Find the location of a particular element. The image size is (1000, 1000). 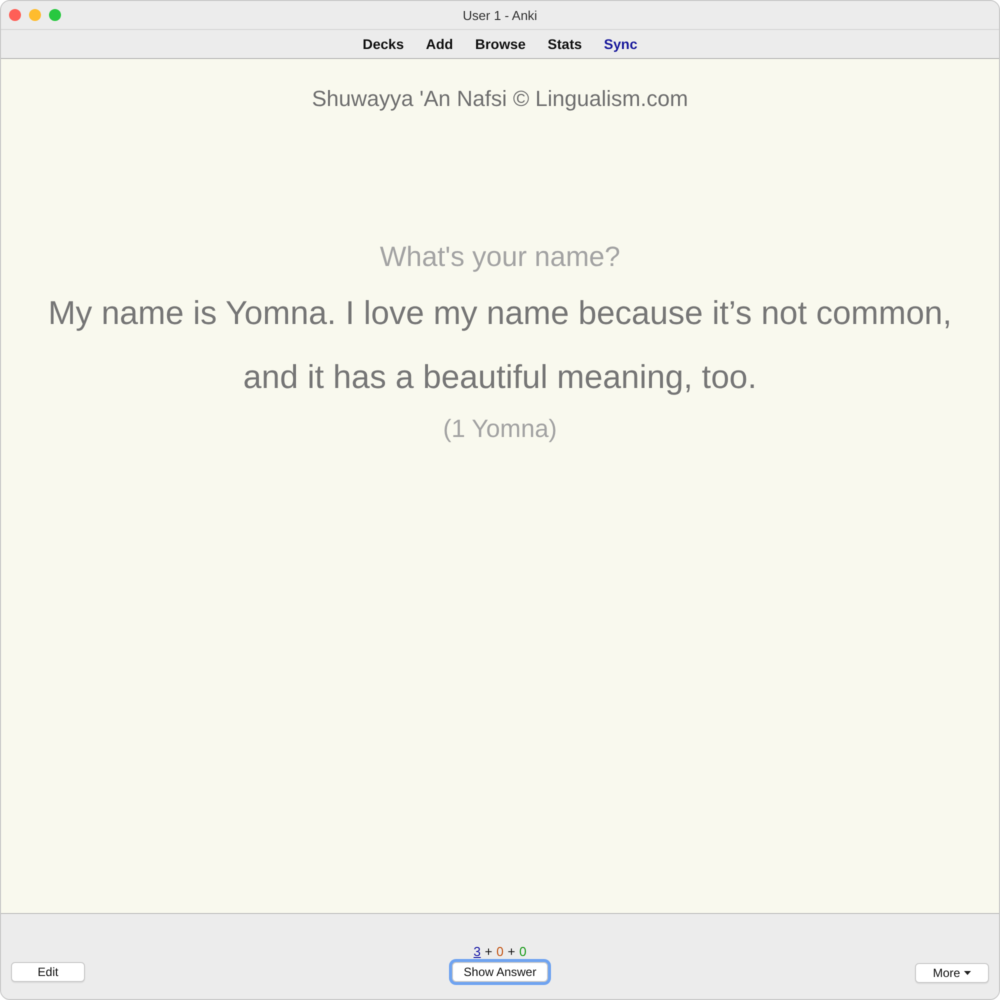

toolbar-link: Sync is located at coordinates (620, 44).